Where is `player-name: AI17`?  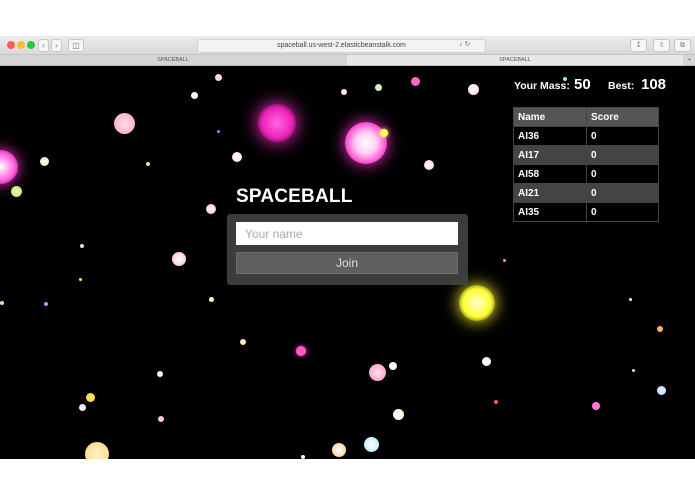 player-name: AI17 is located at coordinates (550, 155).